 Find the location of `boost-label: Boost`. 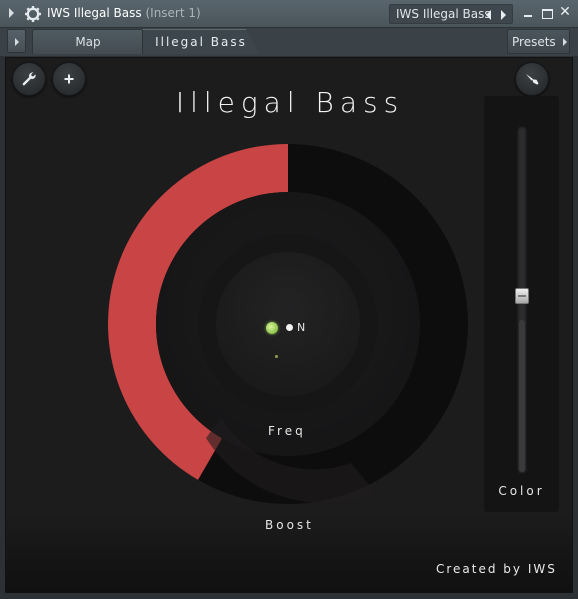

boost-label: Boost is located at coordinates (289, 525).